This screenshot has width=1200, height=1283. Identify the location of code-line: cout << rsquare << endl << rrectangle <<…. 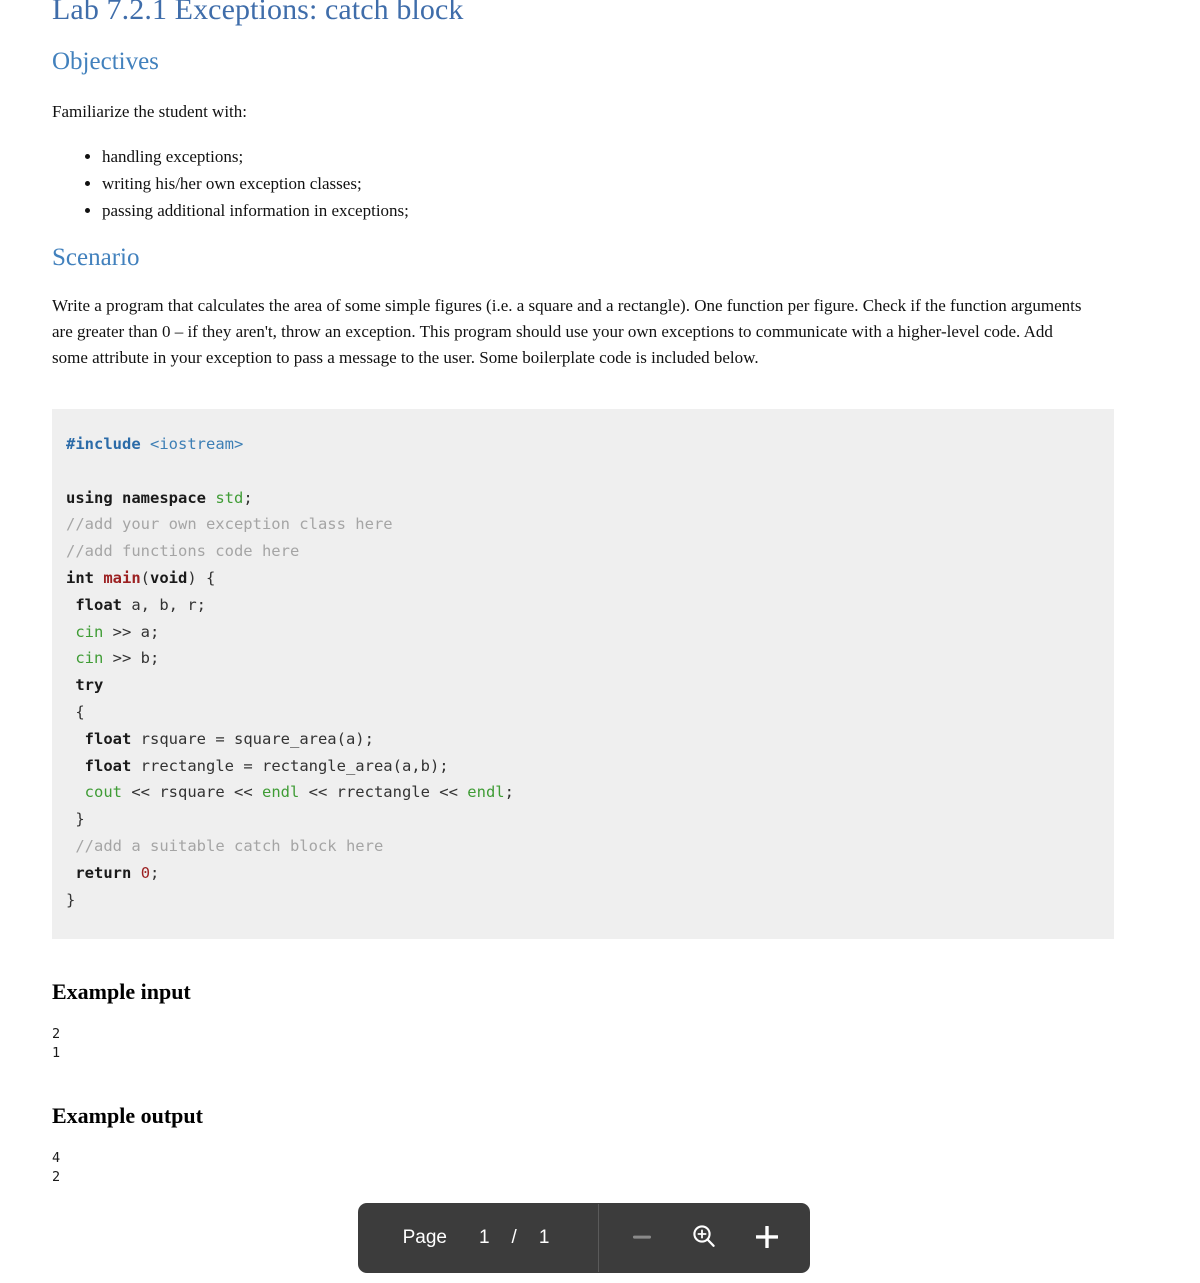
(580, 792).